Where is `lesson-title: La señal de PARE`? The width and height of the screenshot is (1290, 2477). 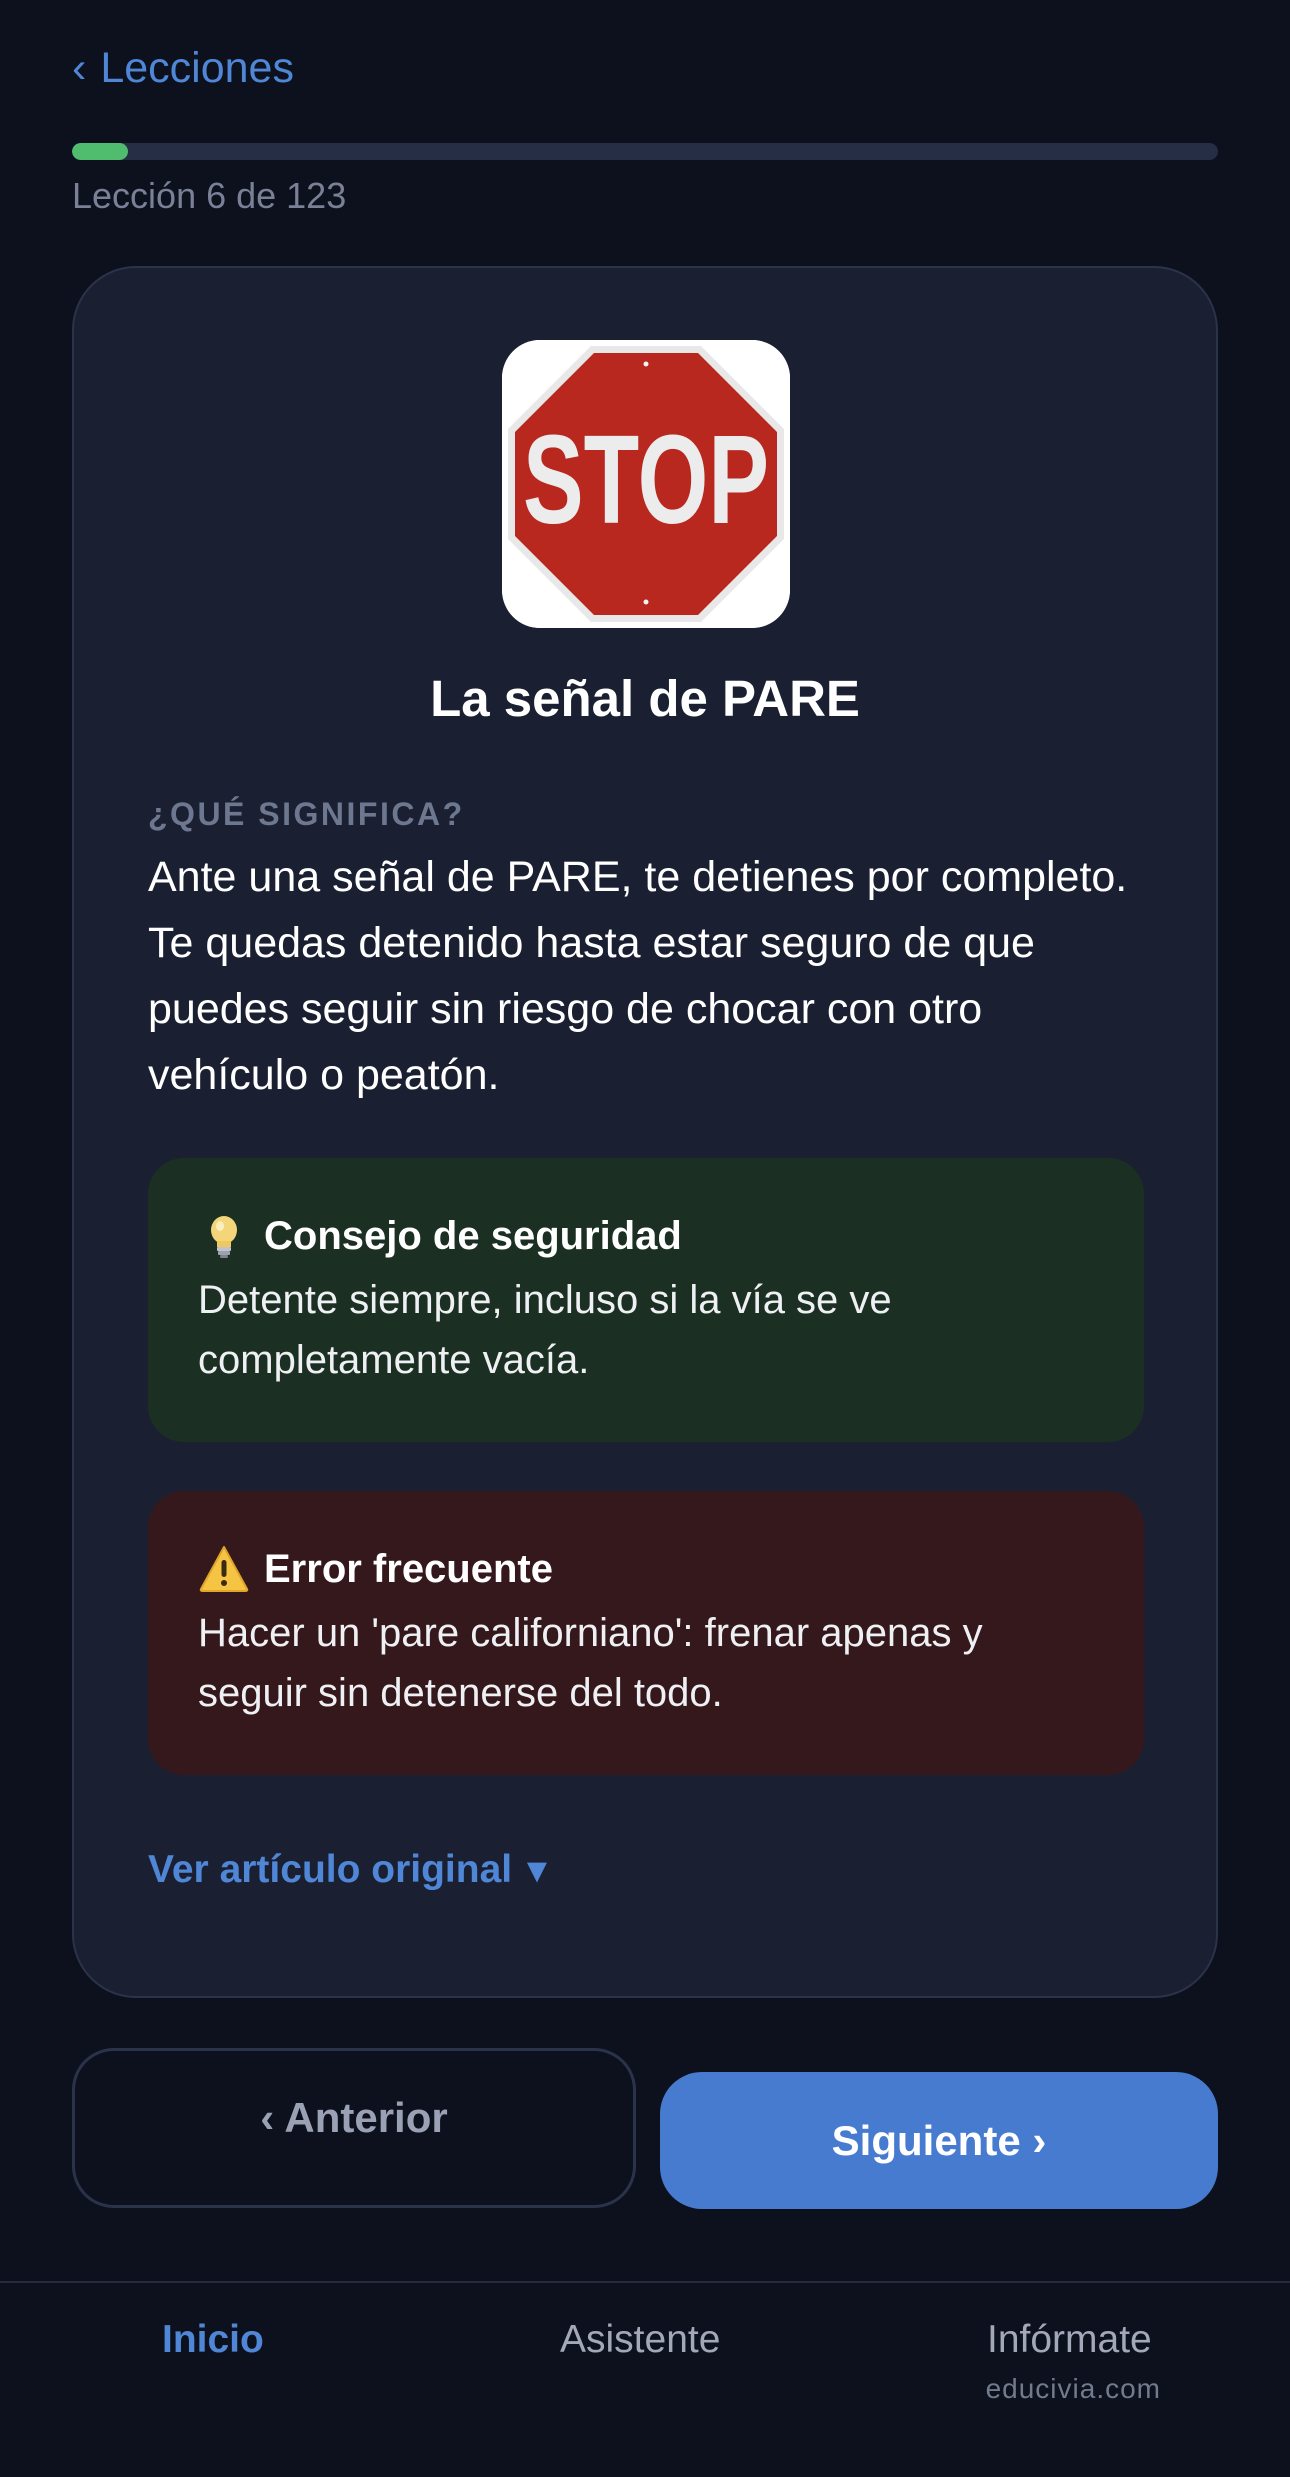 lesson-title: La señal de PARE is located at coordinates (645, 698).